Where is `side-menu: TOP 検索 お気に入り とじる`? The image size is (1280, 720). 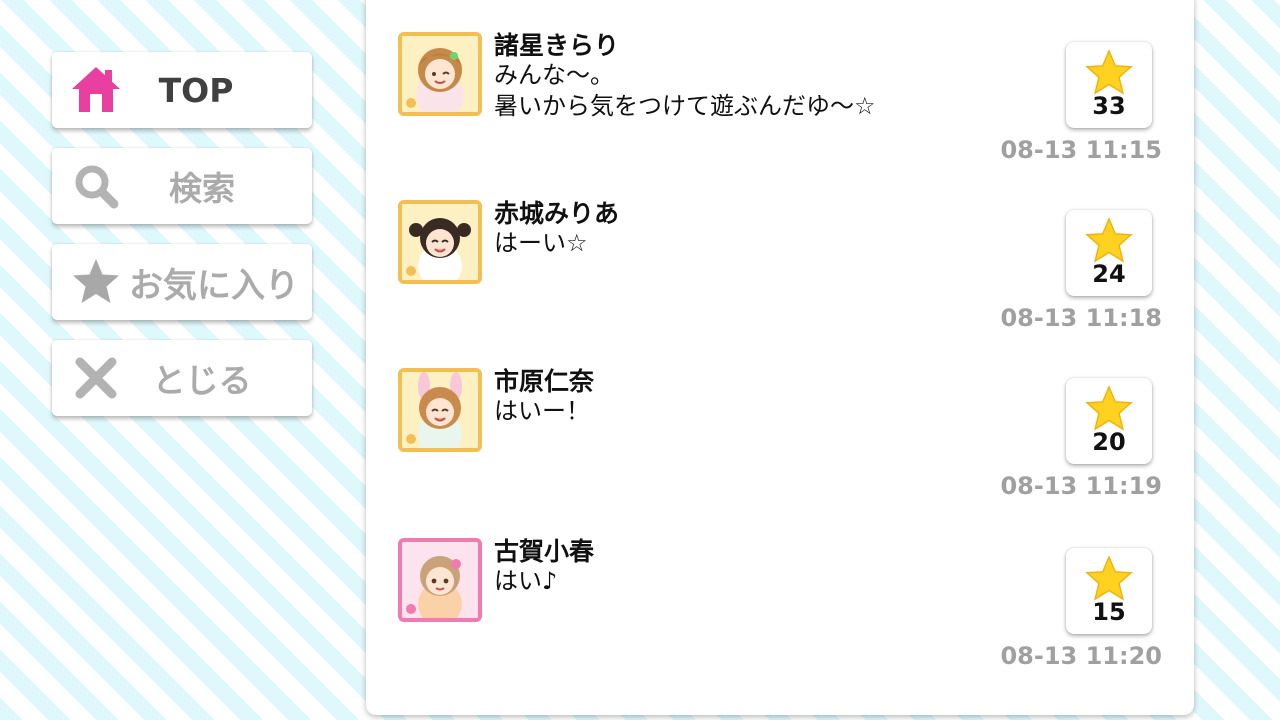
side-menu: TOP 検索 お気に入り とじる is located at coordinates (182, 244).